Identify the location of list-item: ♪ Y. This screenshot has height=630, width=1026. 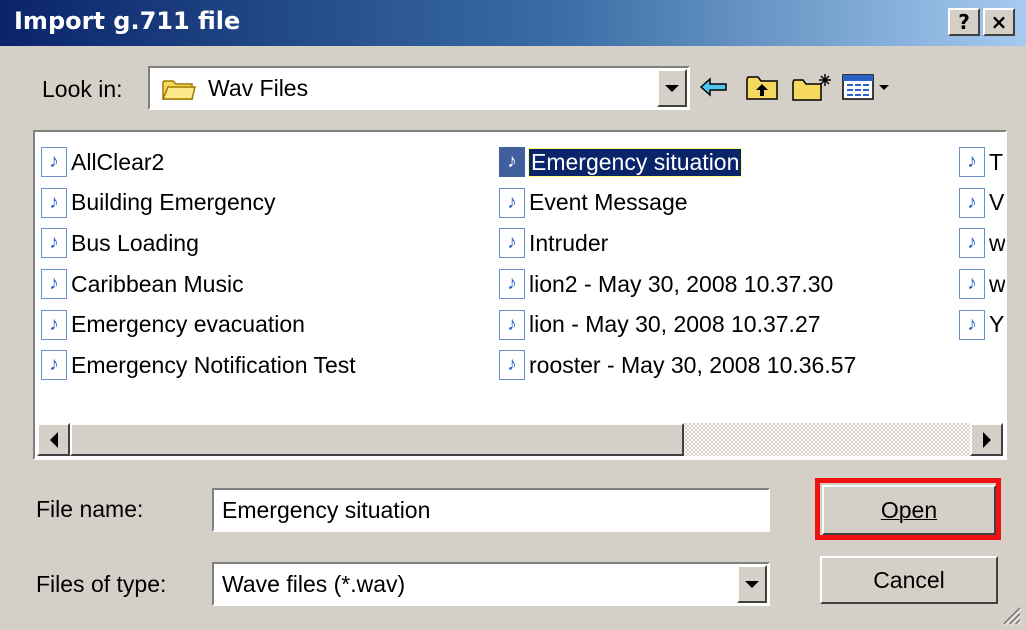
(982, 324).